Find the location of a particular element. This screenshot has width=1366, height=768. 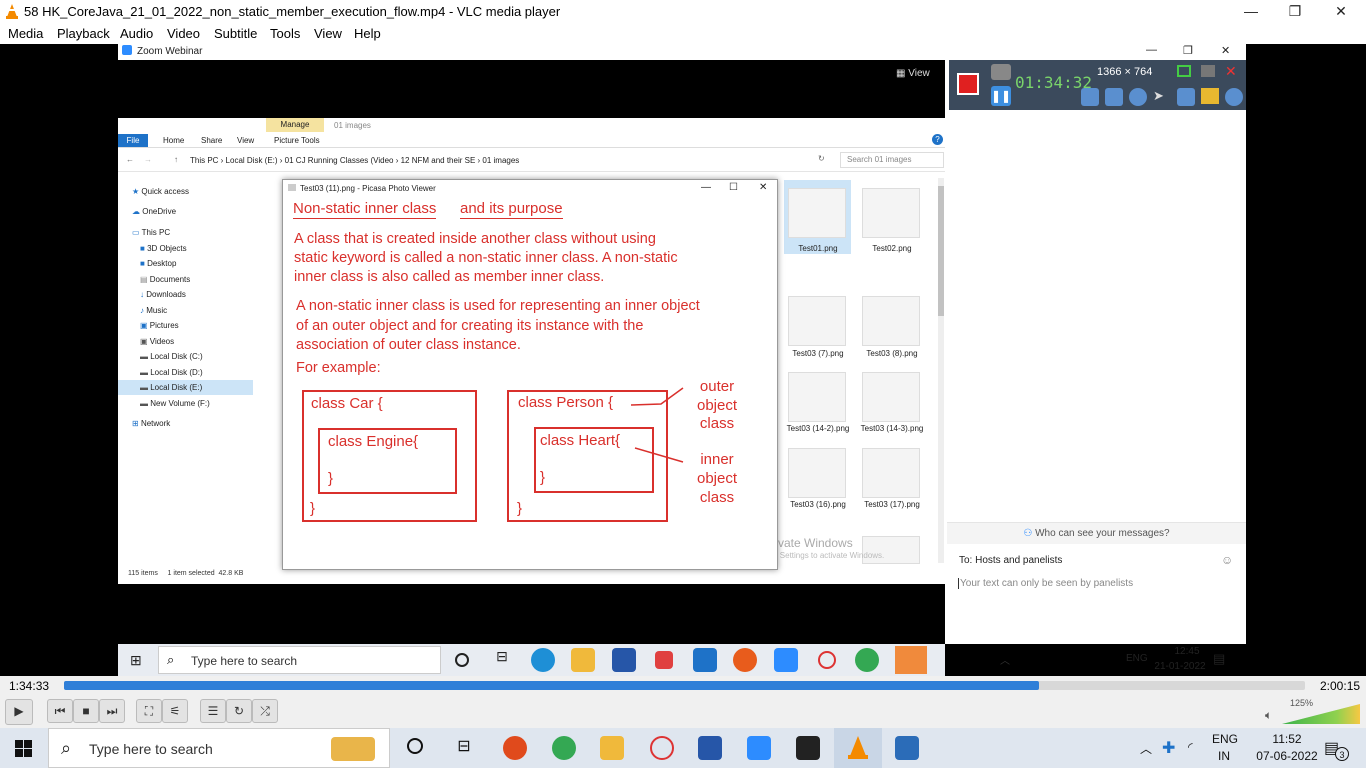

mic-icon is located at coordinates (1114, 97).